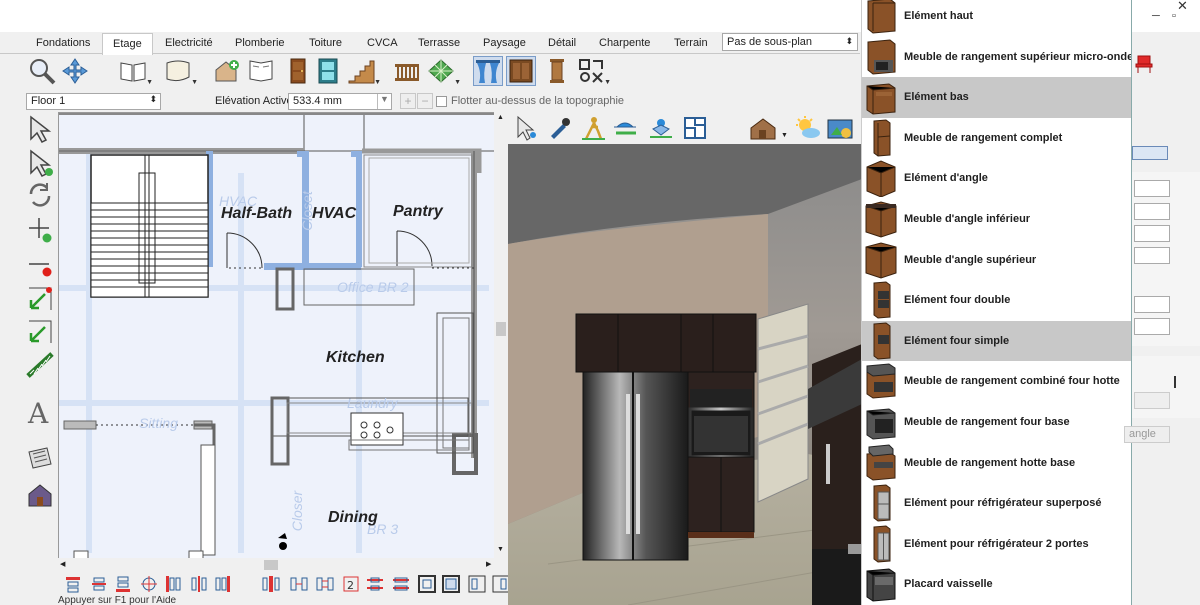 This screenshot has width=1200, height=605. I want to click on remove-point-icon, so click(40, 267).